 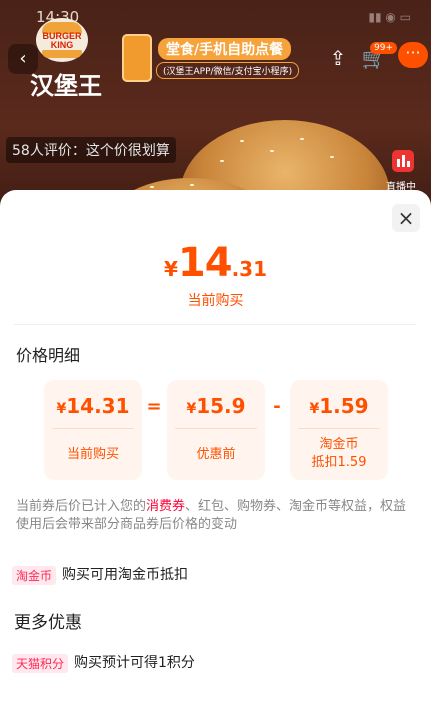 I want to click on price-card-original: ¥15.9 优惠前, so click(x=216, y=430).